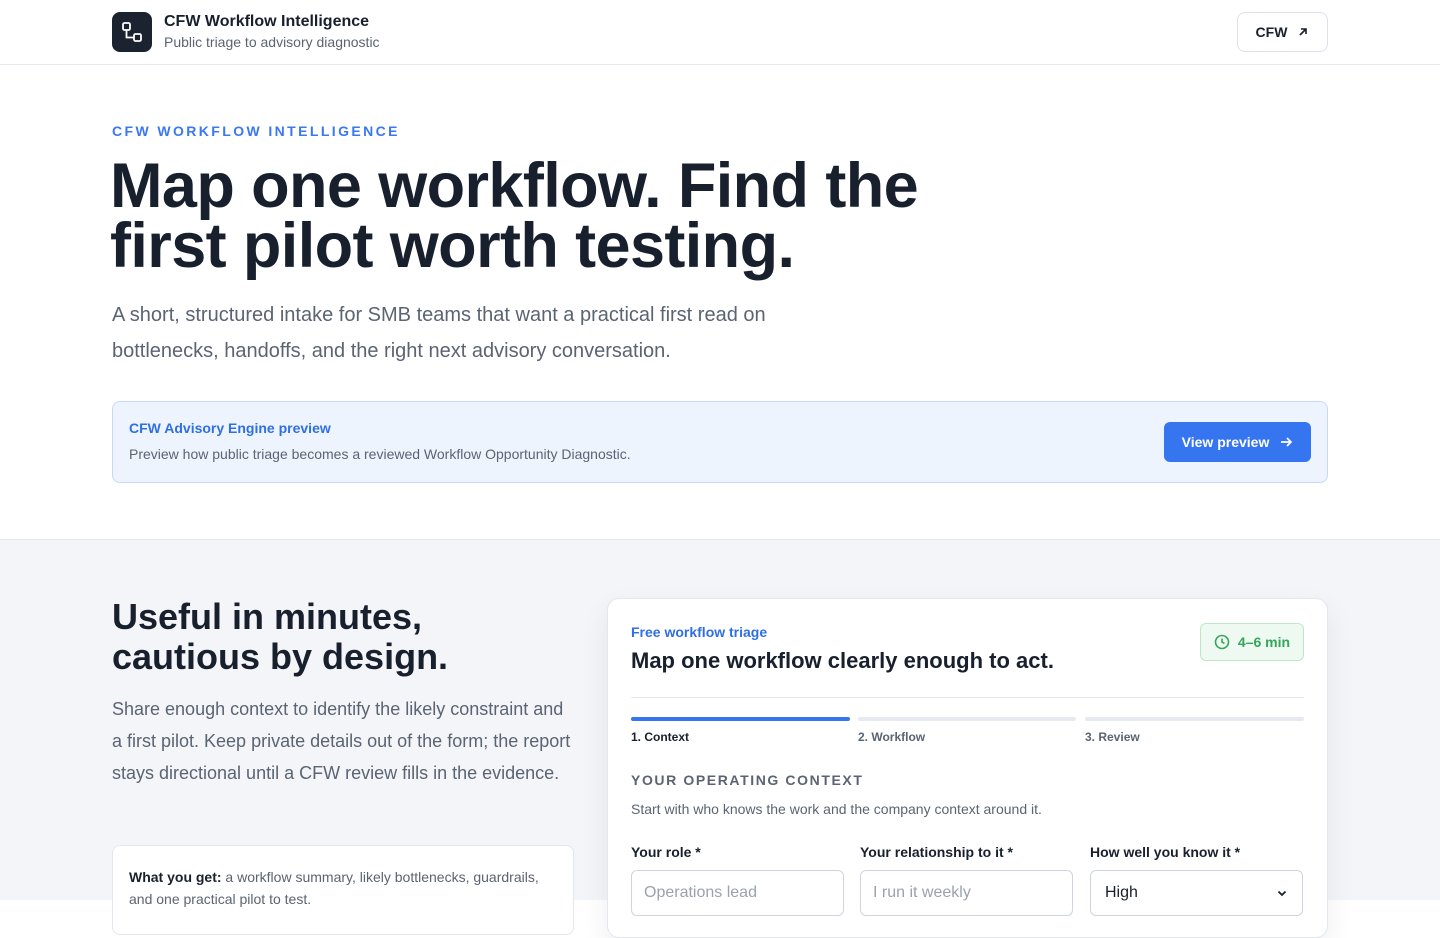 This screenshot has height=938, width=1440. Describe the element at coordinates (842, 660) in the screenshot. I see `form-title: Map one workflow clearly enough to act.` at that location.